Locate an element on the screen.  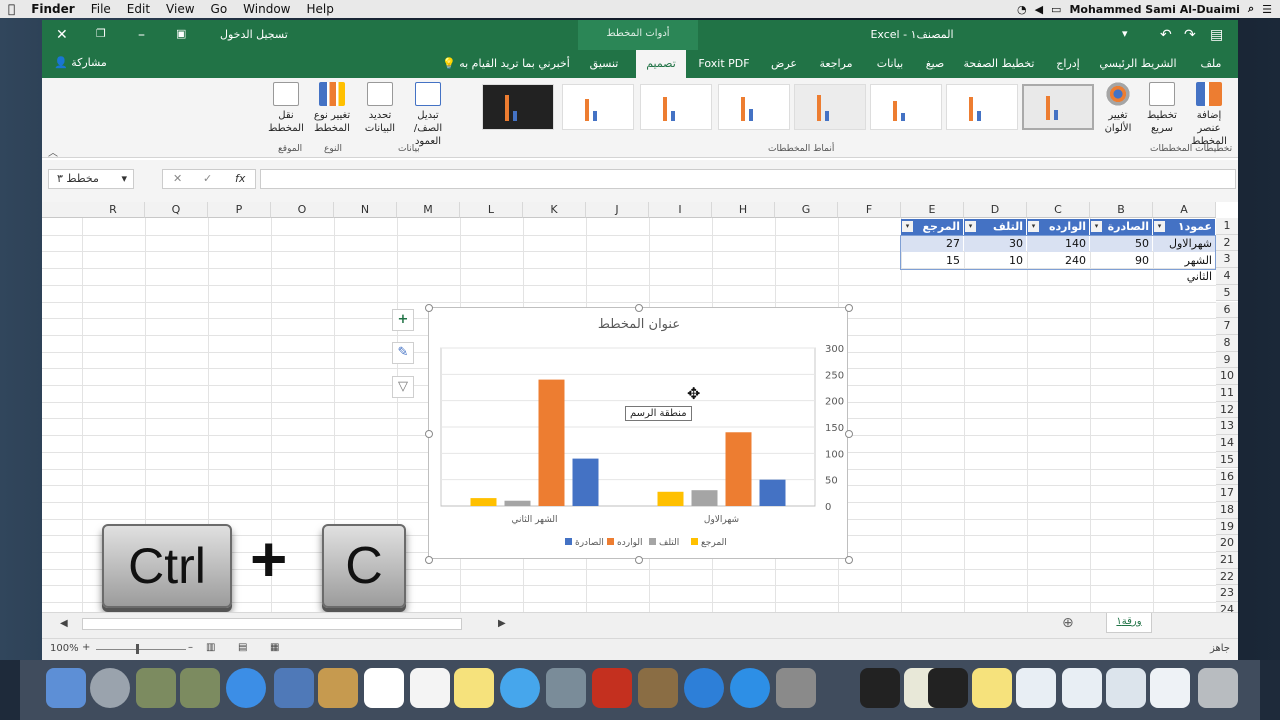
column-header: G is located at coordinates (806, 210).